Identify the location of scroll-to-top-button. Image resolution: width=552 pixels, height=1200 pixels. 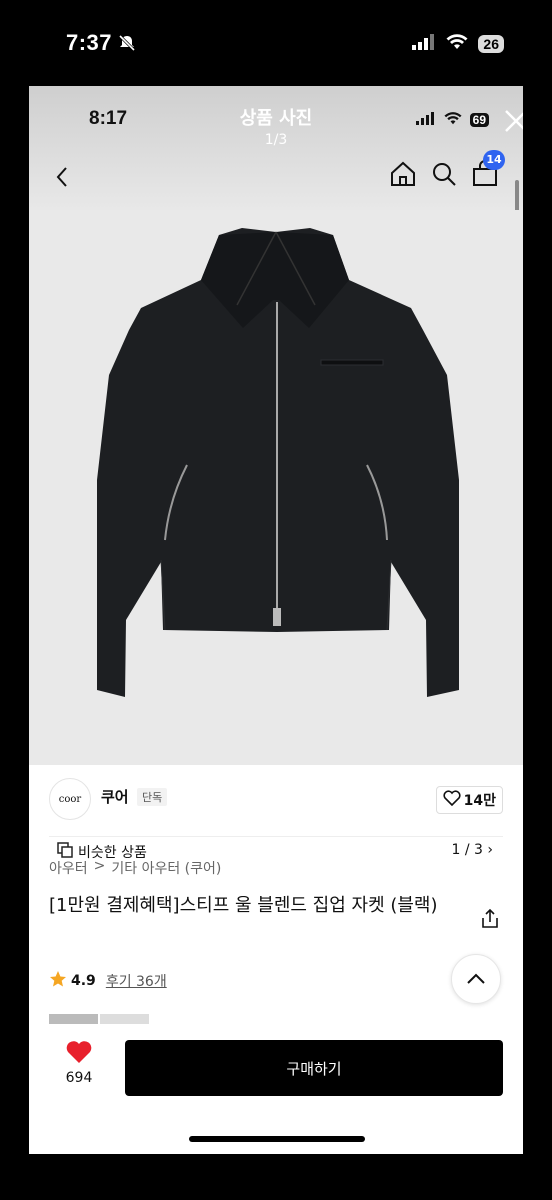
(476, 979).